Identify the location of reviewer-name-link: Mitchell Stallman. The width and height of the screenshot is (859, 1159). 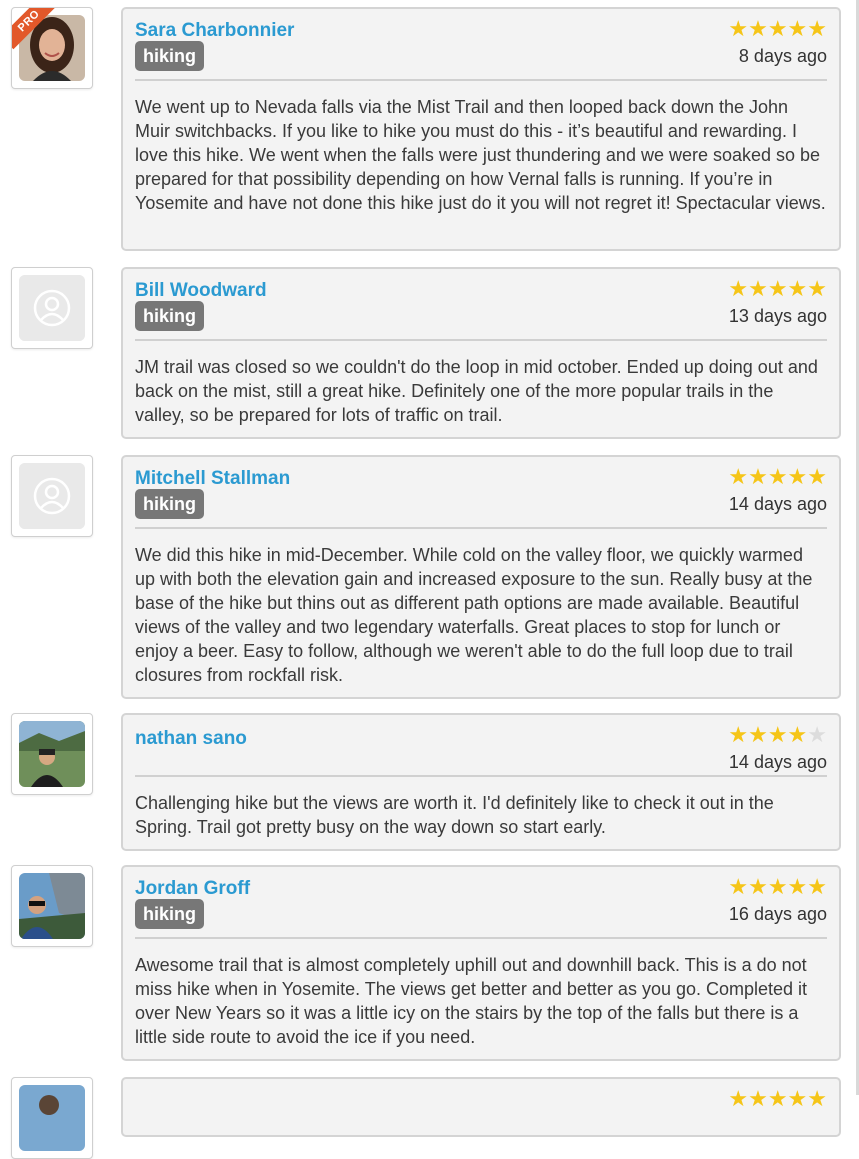
(212, 479).